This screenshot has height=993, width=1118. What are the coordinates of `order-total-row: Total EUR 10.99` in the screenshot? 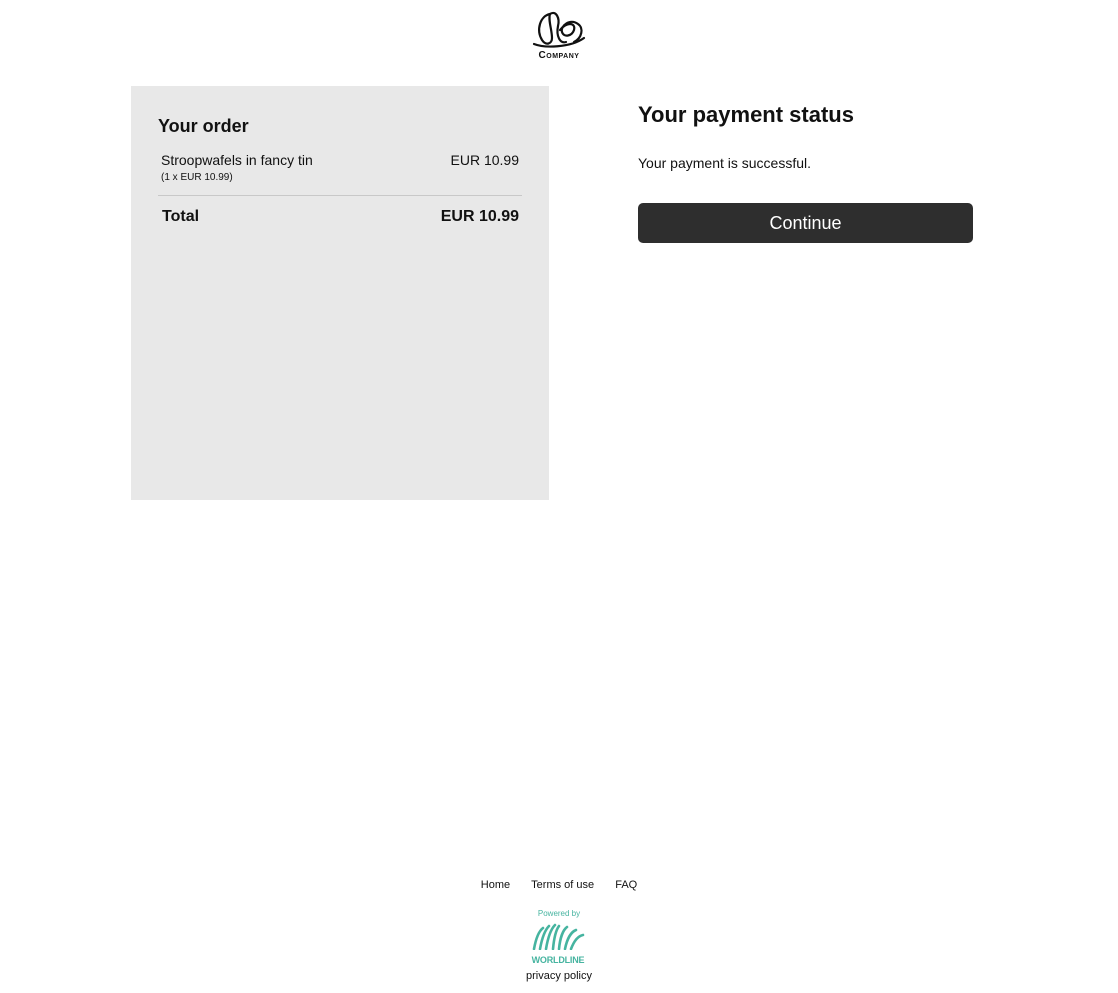 It's located at (340, 217).